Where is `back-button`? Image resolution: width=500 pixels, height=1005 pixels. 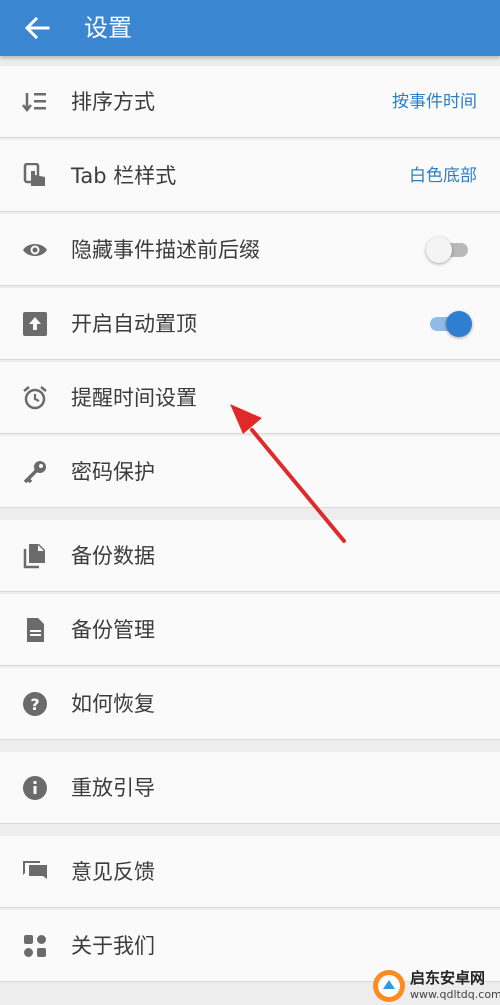
back-button is located at coordinates (38, 28).